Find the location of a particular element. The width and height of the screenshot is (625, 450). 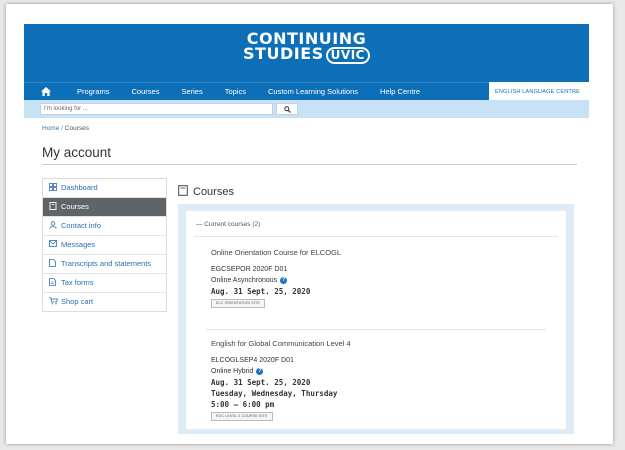

cart-icon is located at coordinates (55, 301).